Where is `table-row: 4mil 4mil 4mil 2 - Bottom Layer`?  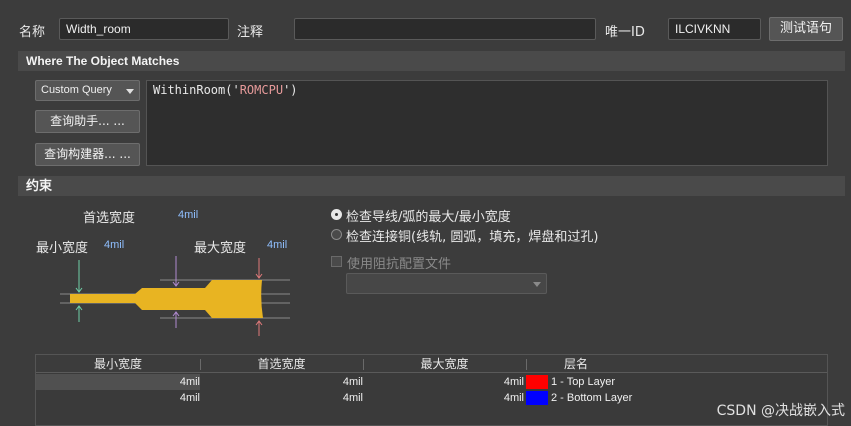
table-row: 4mil 4mil 4mil 2 - Bottom Layer is located at coordinates (431, 398).